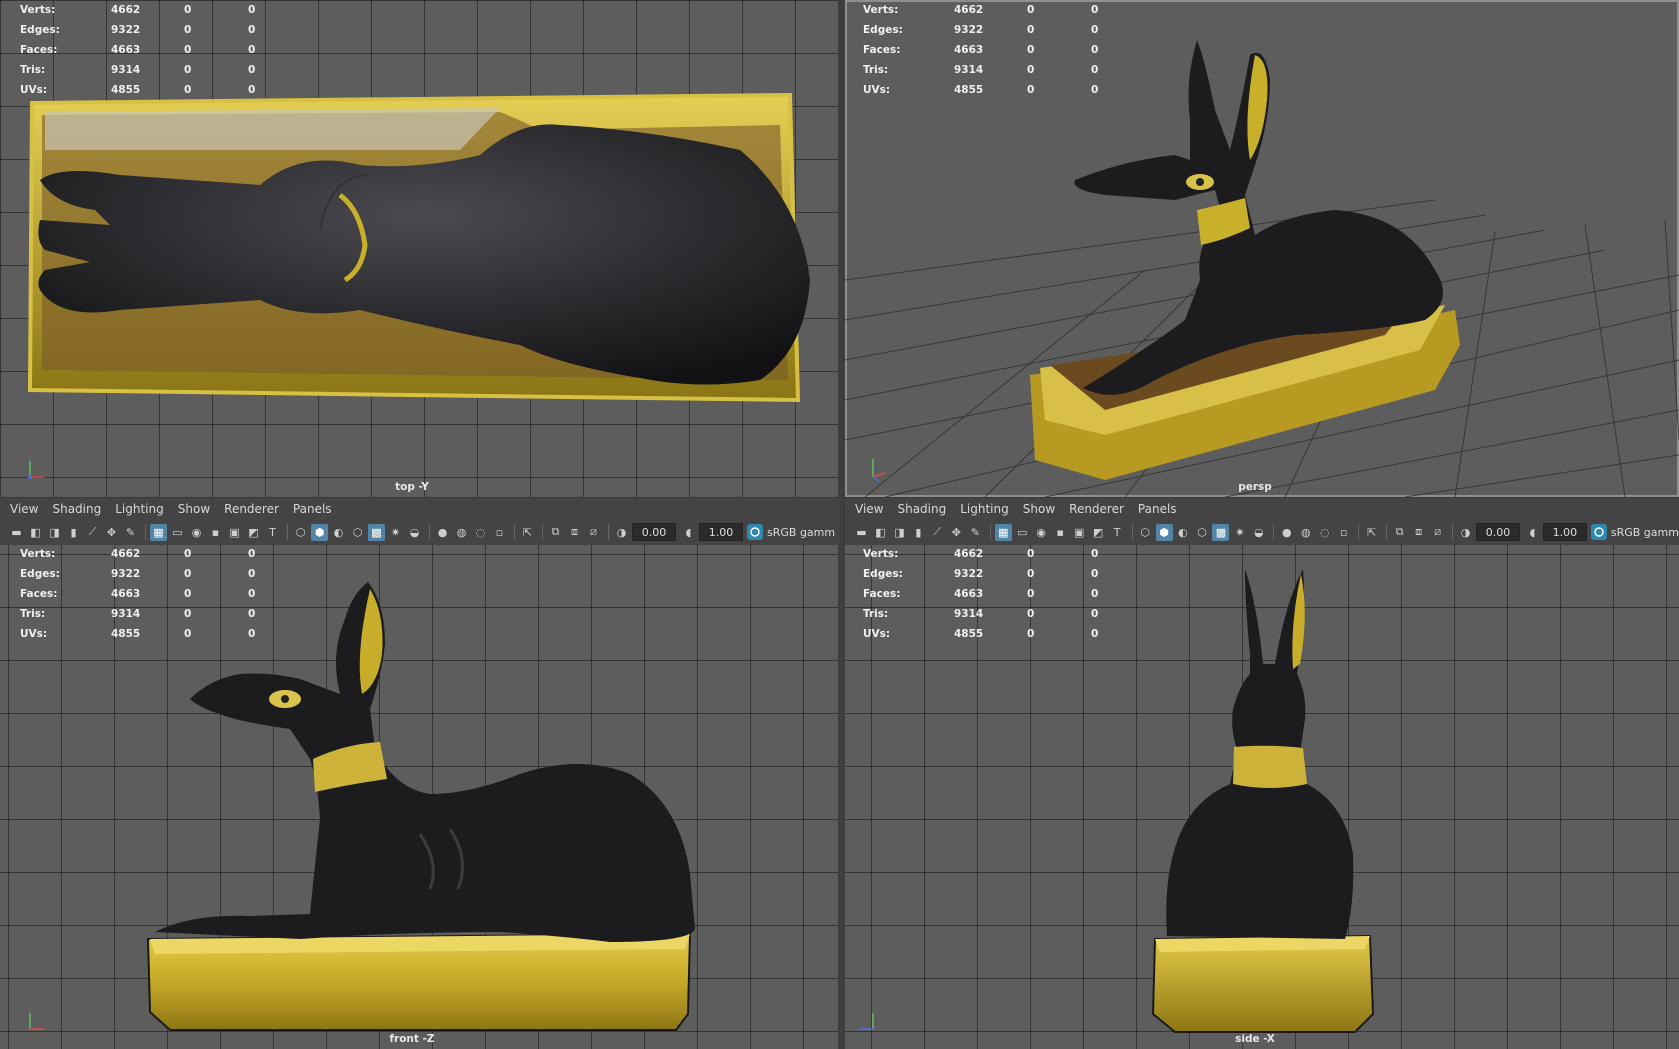 The width and height of the screenshot is (1679, 1049). I want to click on hud-label: Faces:, so click(39, 594).